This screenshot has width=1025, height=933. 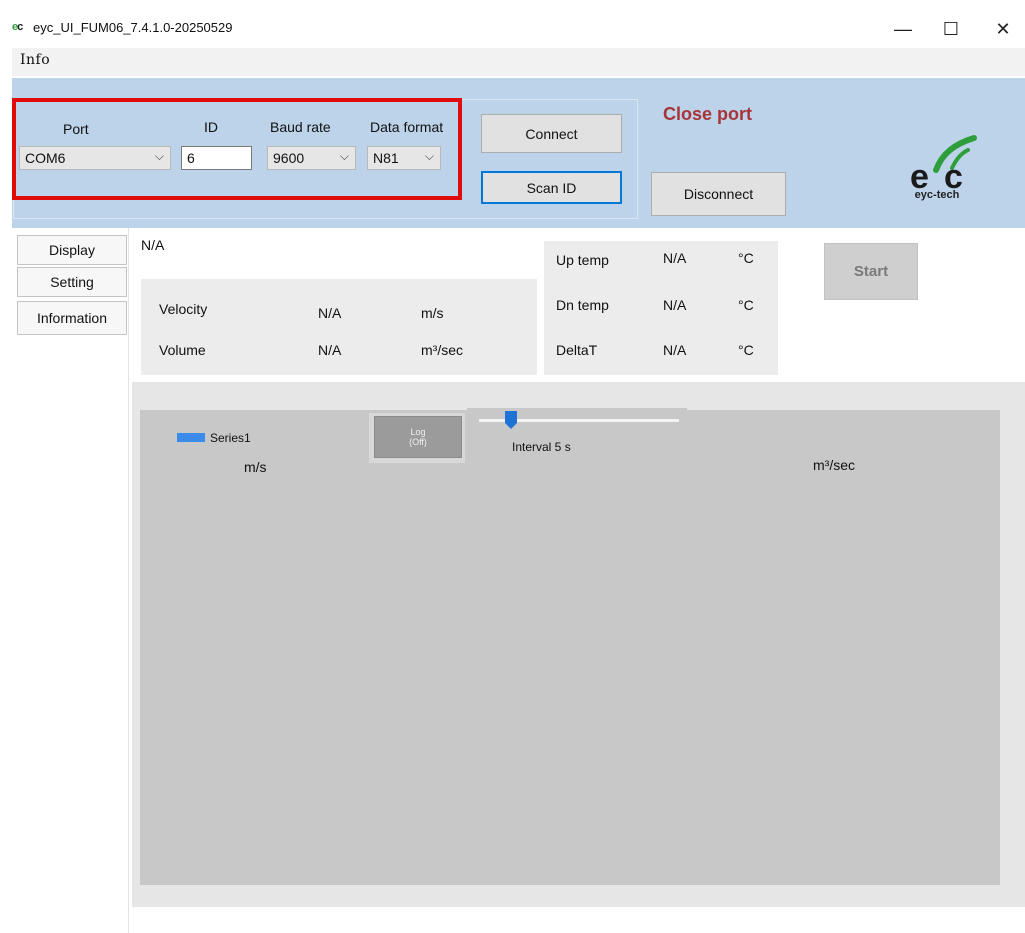 I want to click on minimize-button: —, so click(x=903, y=29).